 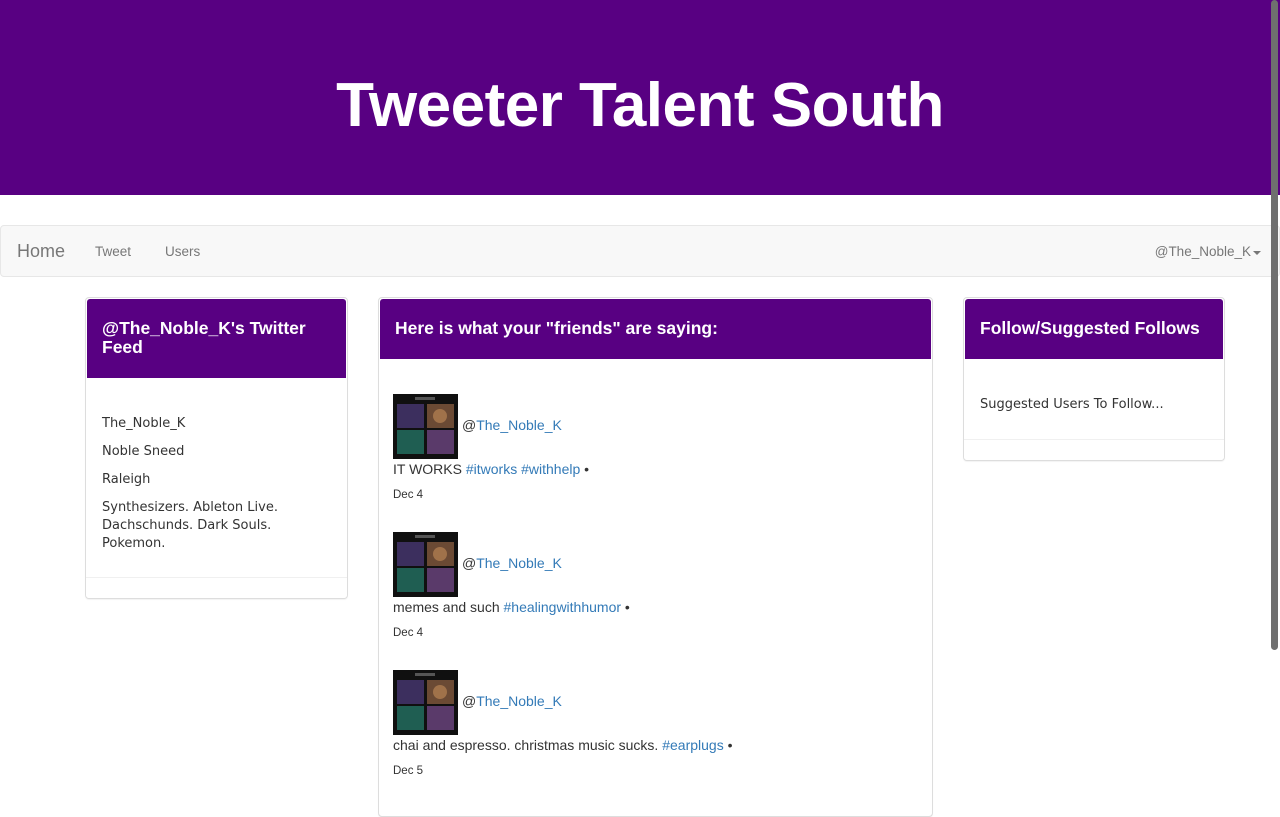 What do you see at coordinates (563, 607) in the screenshot?
I see `hashtag-link: #healingwithhumor` at bounding box center [563, 607].